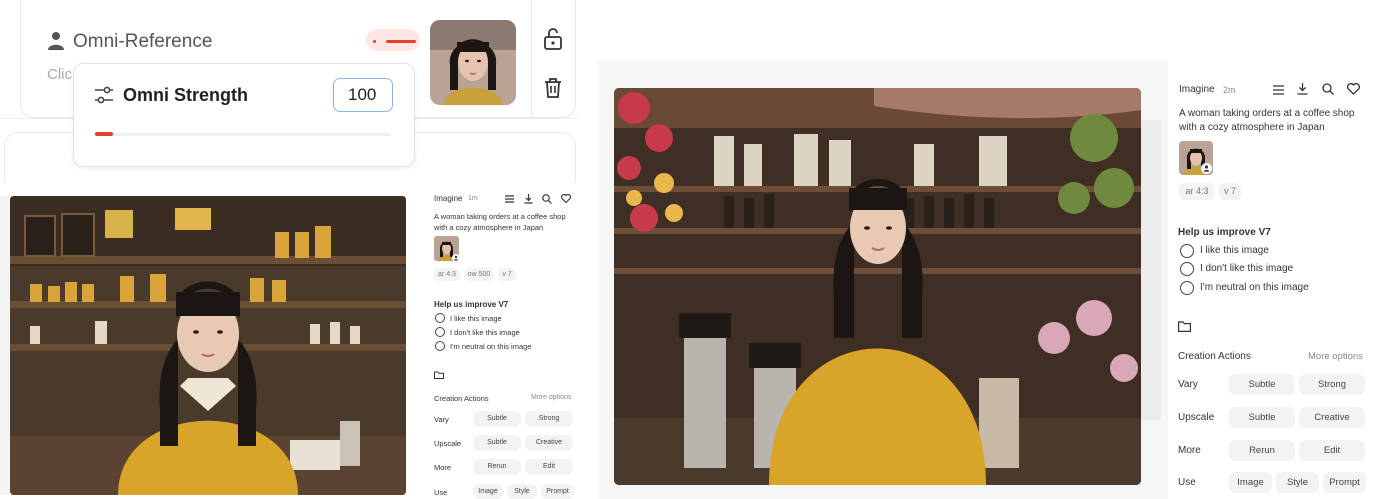 This screenshot has width=1380, height=499. What do you see at coordinates (1229, 90) in the screenshot?
I see `timestamp: 2m` at bounding box center [1229, 90].